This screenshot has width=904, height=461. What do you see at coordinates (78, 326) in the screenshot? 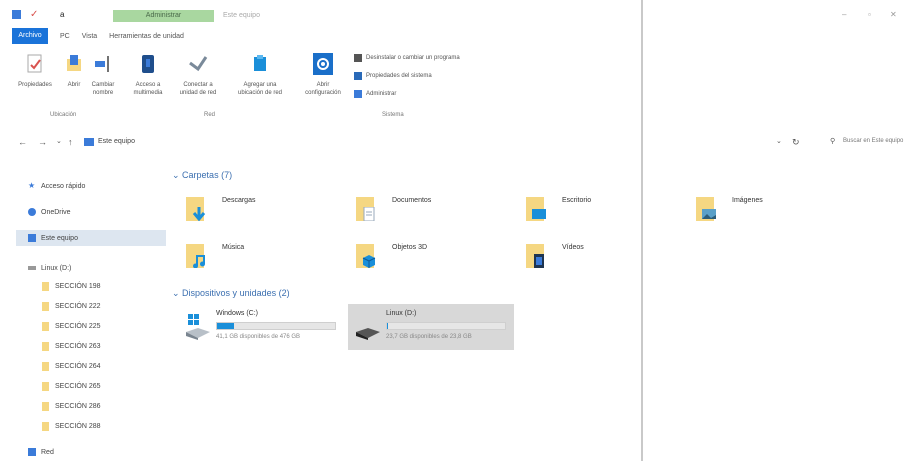
I see `folder-label: SECCIÓN 225` at bounding box center [78, 326].